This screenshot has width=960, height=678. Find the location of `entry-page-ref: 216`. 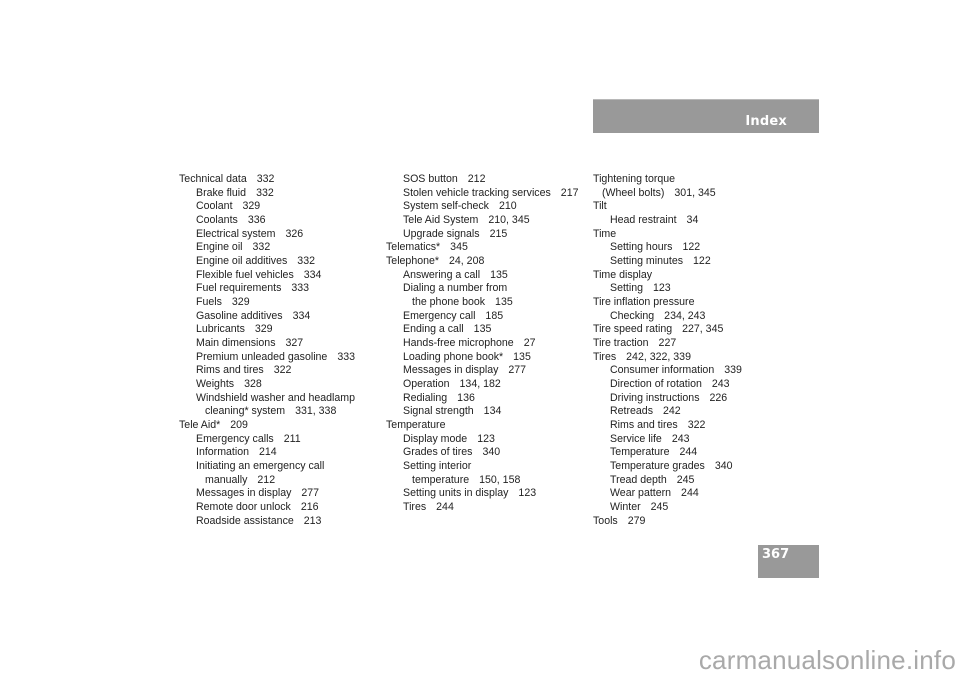

entry-page-ref: 216 is located at coordinates (310, 507).